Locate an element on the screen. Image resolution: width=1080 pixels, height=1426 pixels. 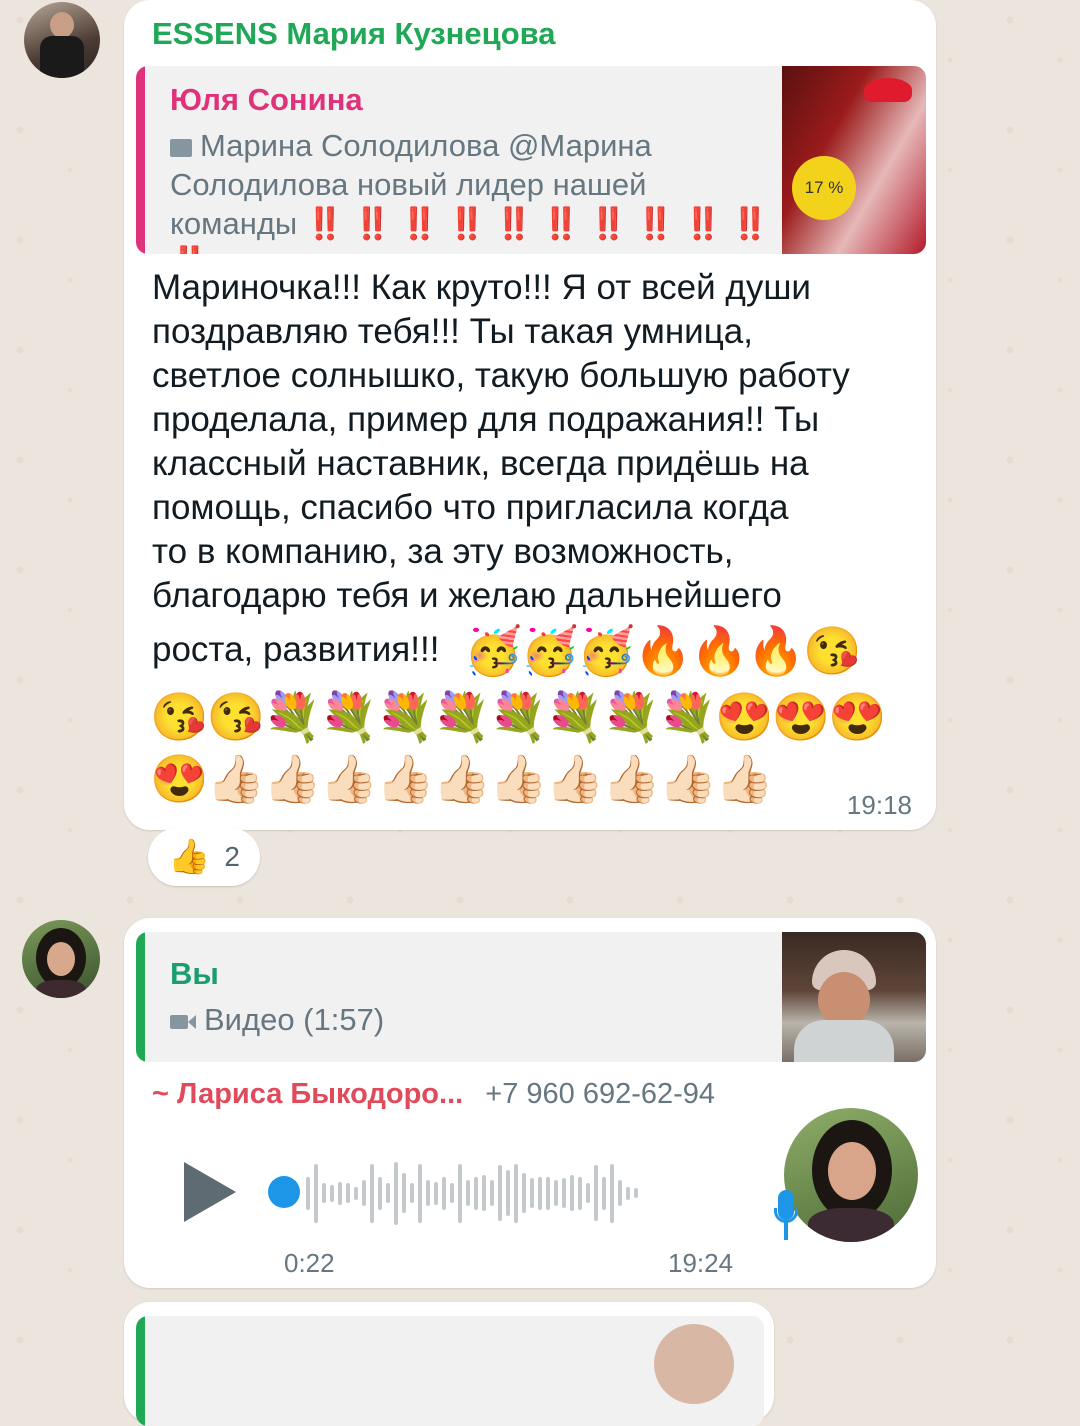
quote-thumbnail: 17 % is located at coordinates (854, 160).